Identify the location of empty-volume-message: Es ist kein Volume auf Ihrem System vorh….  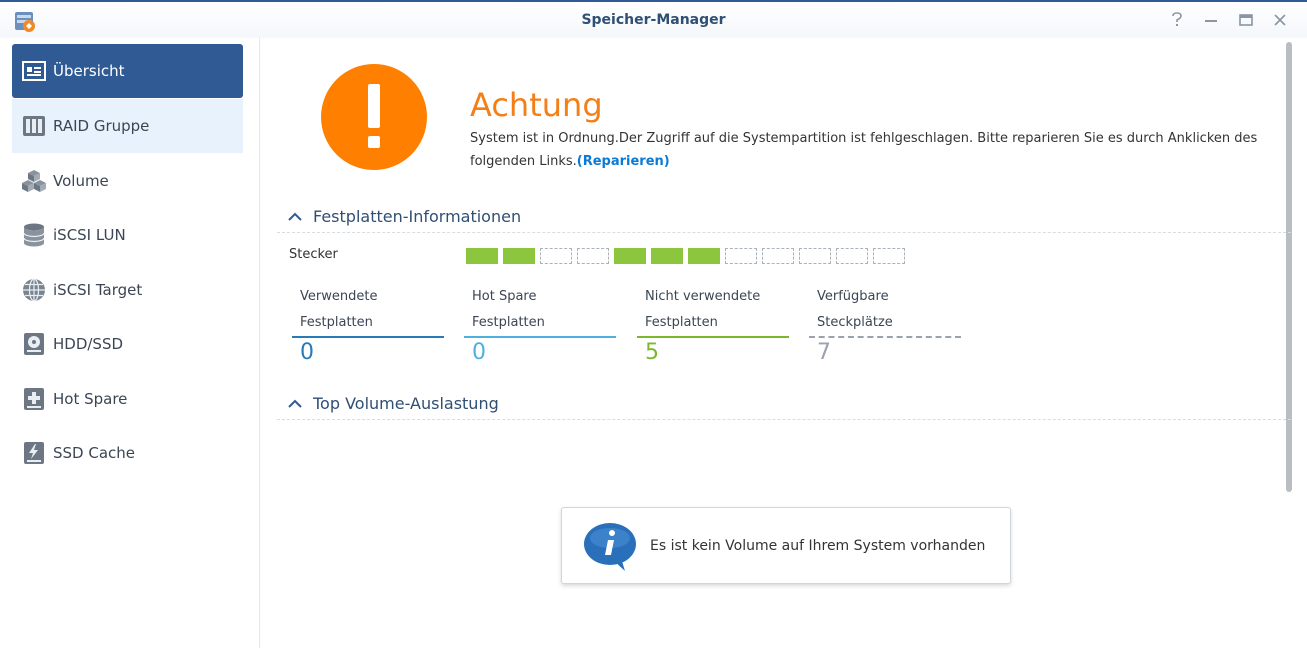
(818, 546).